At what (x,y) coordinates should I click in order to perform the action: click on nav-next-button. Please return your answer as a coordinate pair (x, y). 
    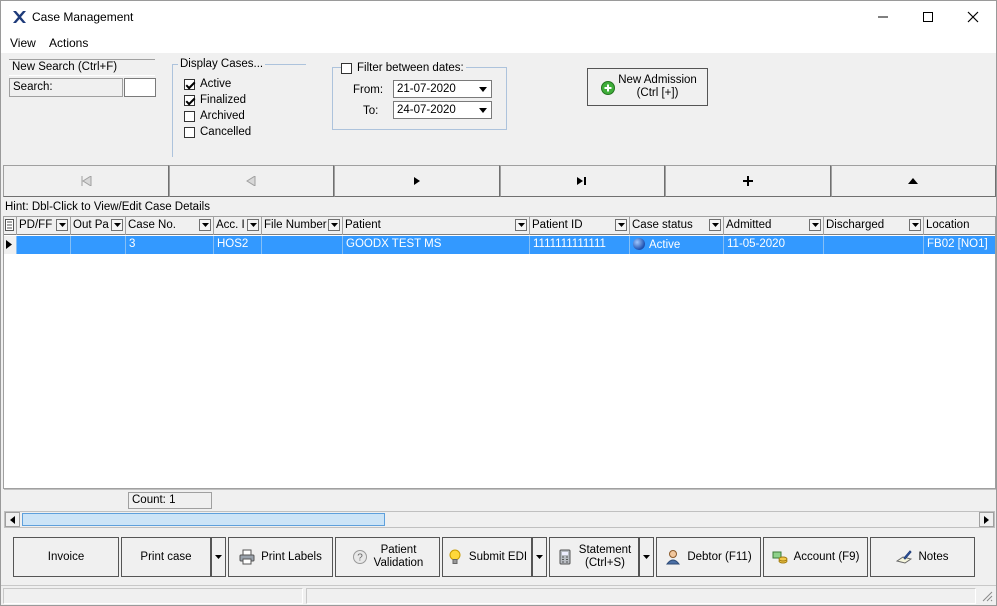
    Looking at the image, I should click on (417, 181).